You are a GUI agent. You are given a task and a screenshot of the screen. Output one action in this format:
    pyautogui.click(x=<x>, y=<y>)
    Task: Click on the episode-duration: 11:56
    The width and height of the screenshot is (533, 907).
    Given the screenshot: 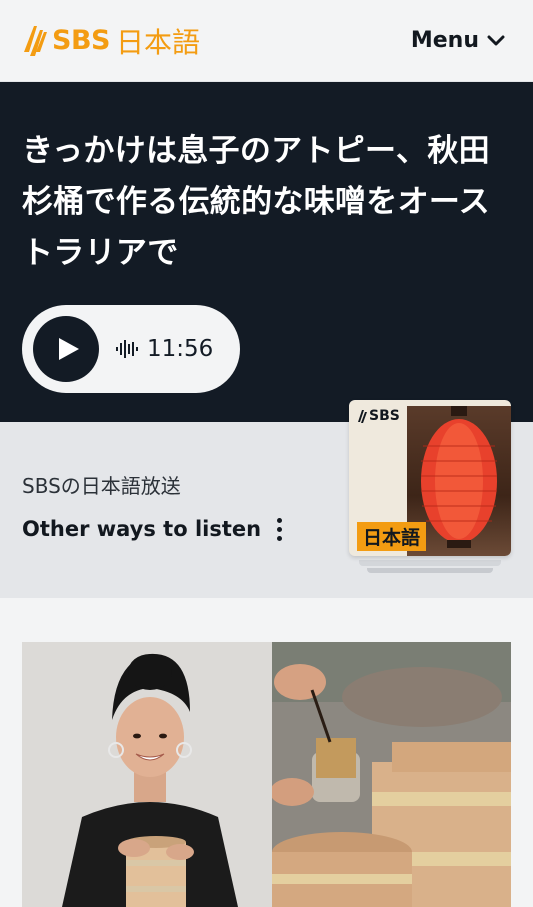 What is the action you would take?
    pyautogui.click(x=180, y=349)
    